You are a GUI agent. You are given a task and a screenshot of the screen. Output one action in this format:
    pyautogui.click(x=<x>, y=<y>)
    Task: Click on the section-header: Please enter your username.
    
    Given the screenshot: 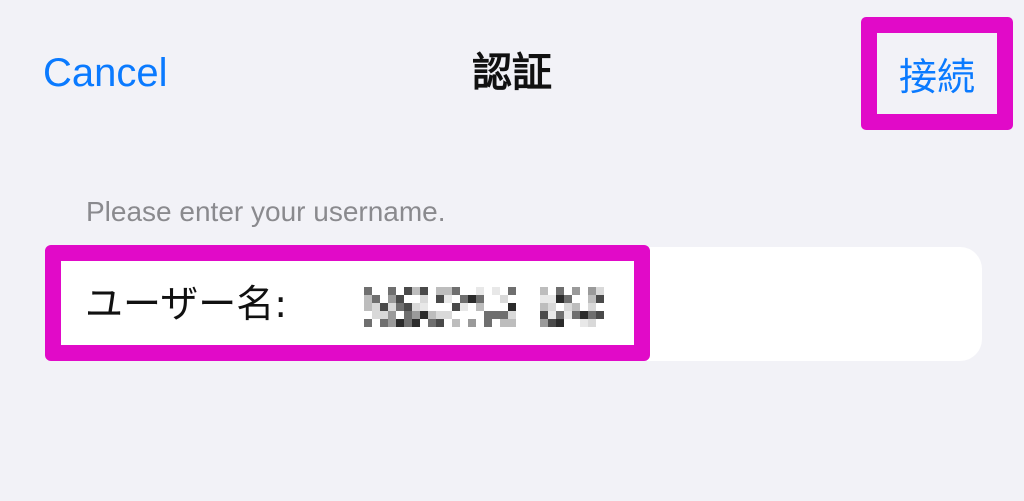 What is the action you would take?
    pyautogui.click(x=266, y=211)
    